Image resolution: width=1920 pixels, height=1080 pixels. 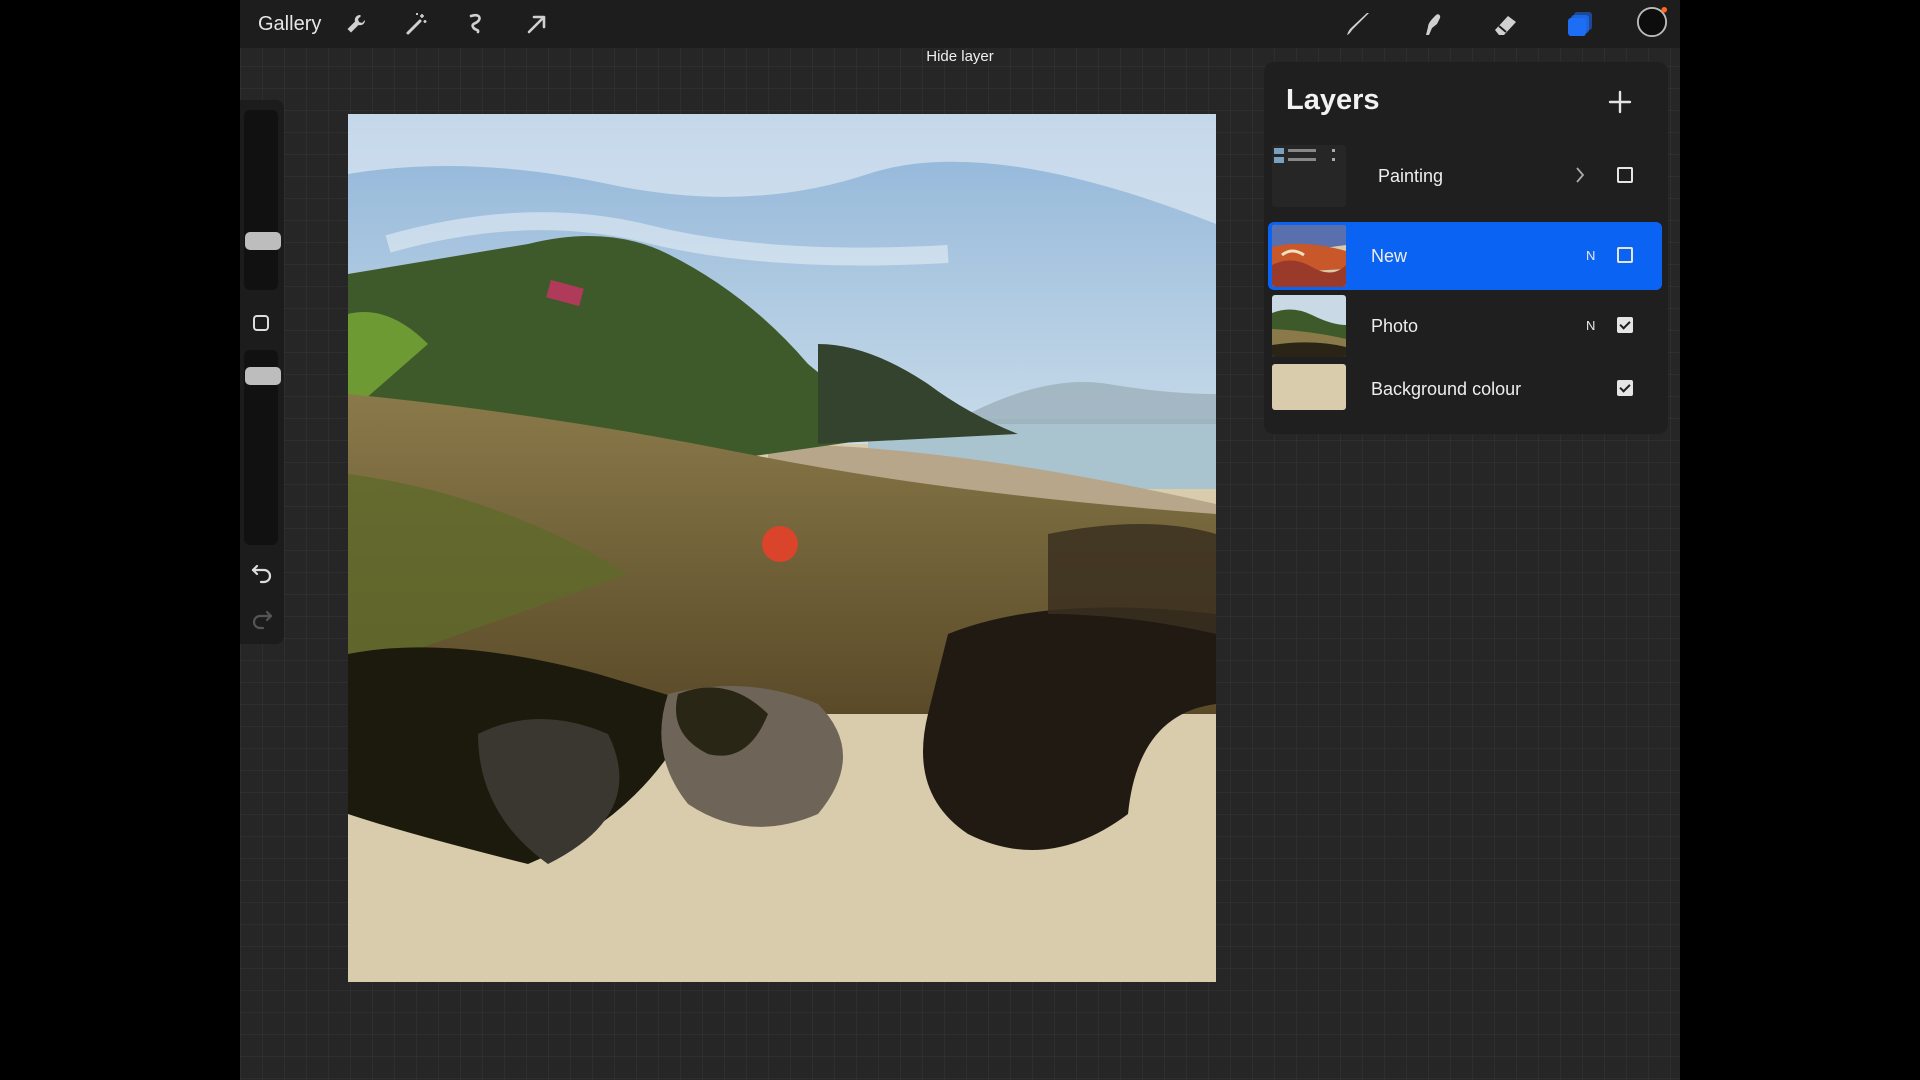 I want to click on chevron-right-icon, so click(x=1580, y=175).